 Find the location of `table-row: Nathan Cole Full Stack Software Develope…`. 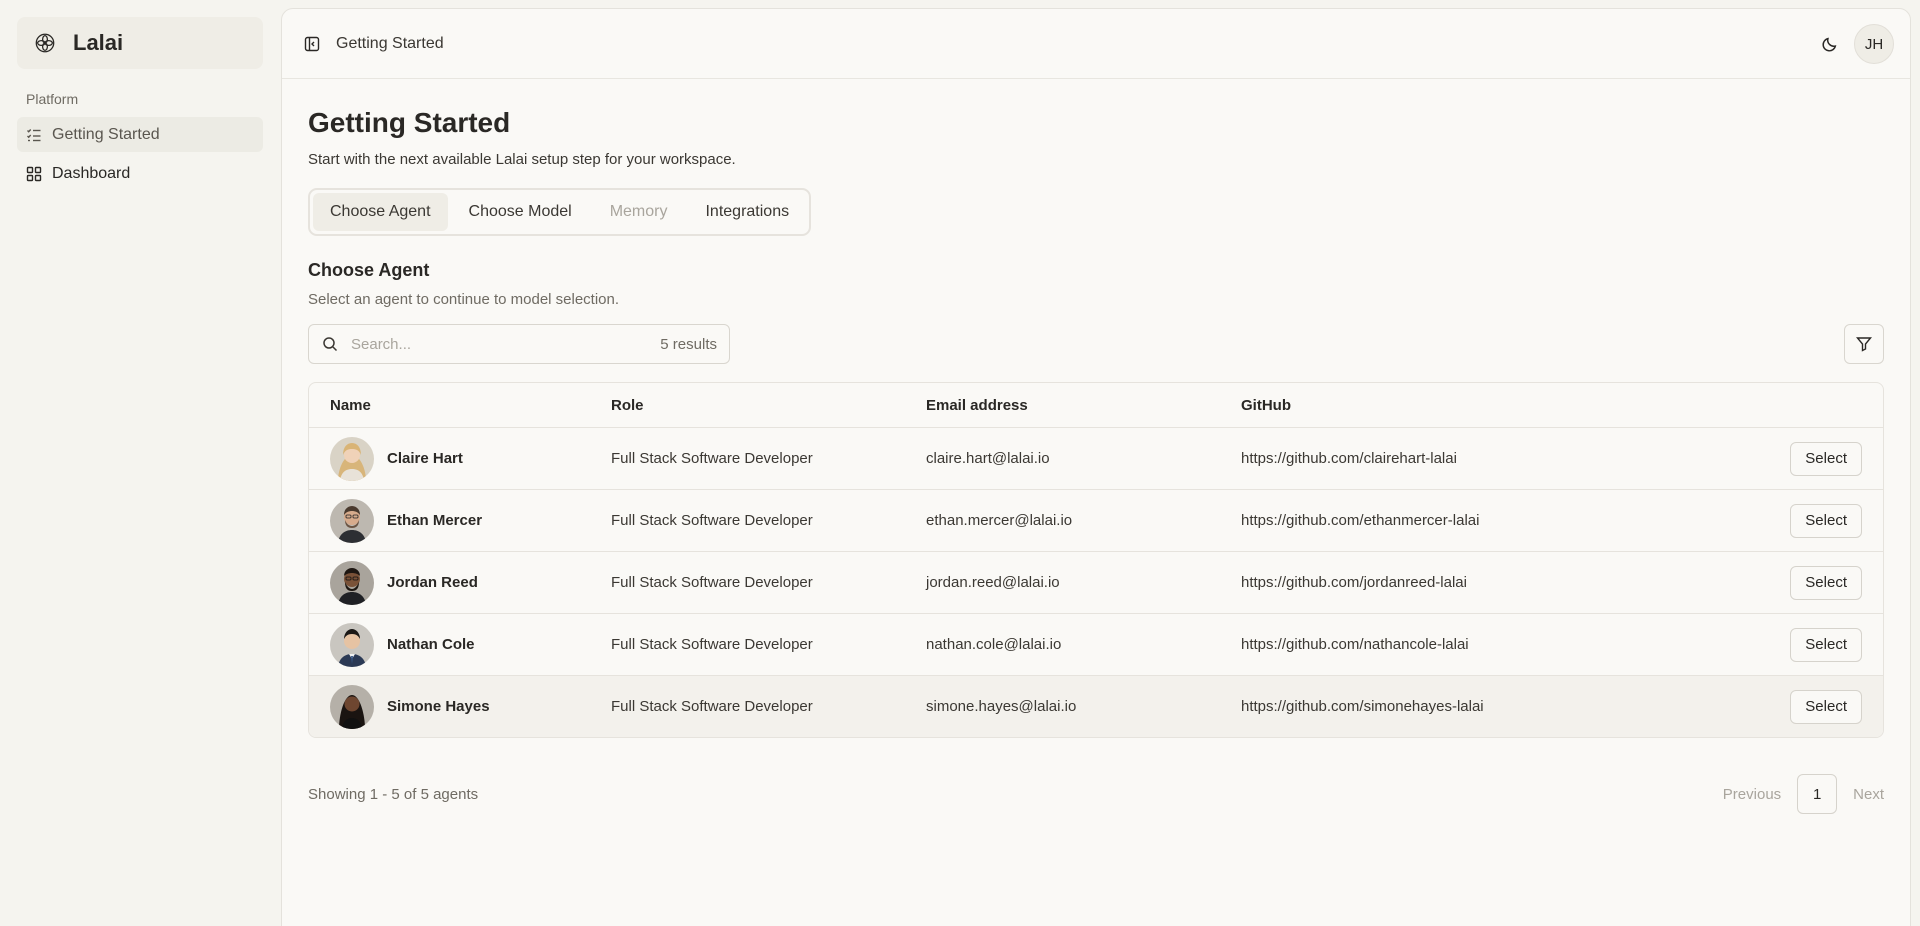

table-row: Nathan Cole Full Stack Software Develope… is located at coordinates (1096, 644).